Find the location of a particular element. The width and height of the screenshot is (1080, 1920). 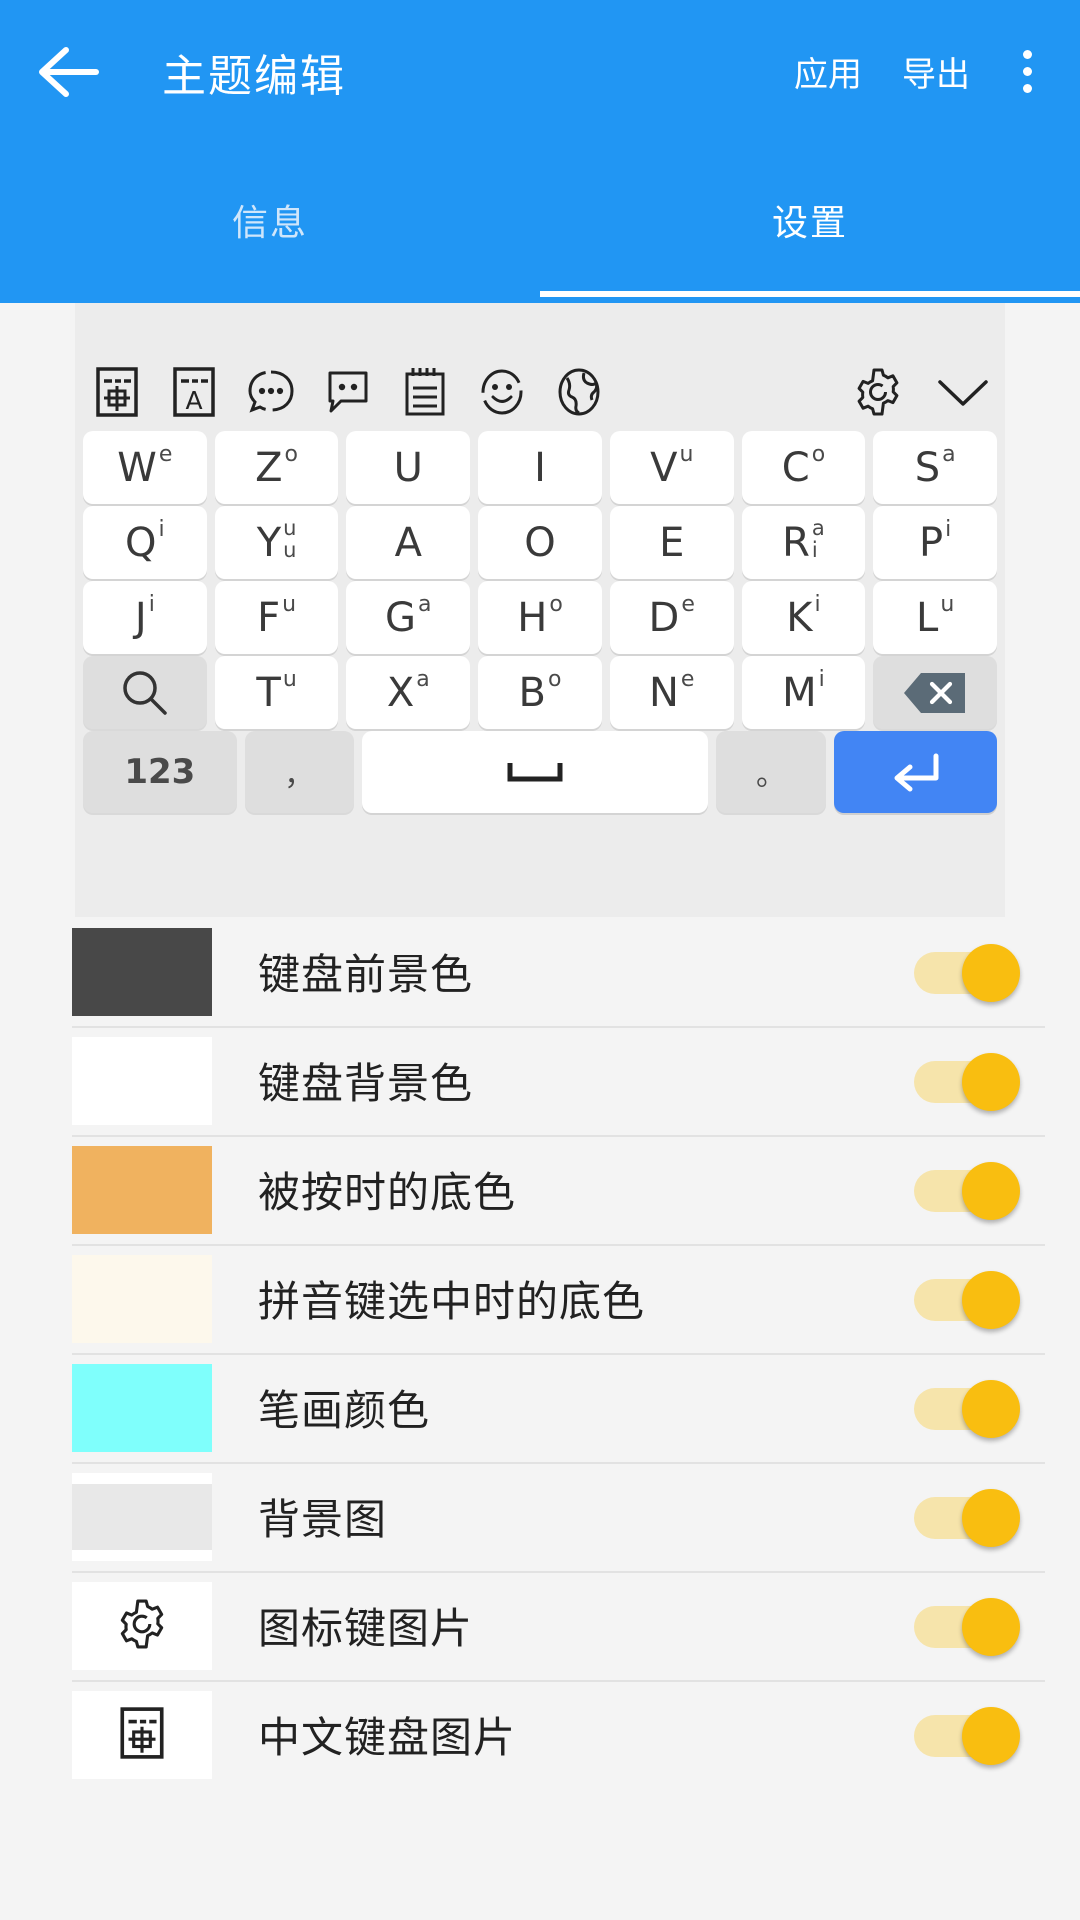

key-f: F u is located at coordinates (276, 617).